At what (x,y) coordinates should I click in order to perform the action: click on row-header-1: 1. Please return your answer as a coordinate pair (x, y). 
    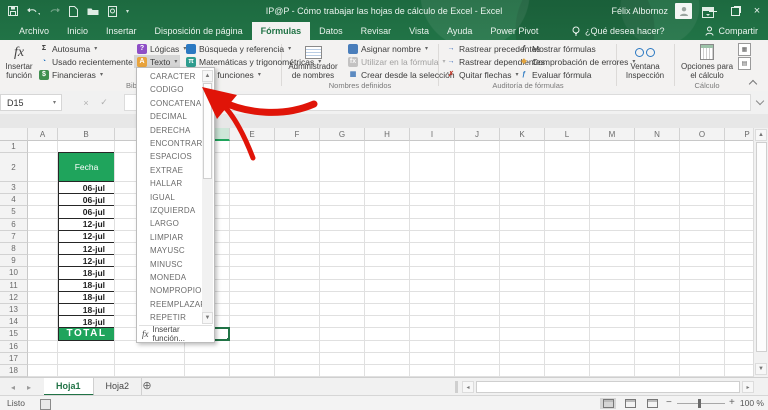
    Looking at the image, I should click on (14, 147).